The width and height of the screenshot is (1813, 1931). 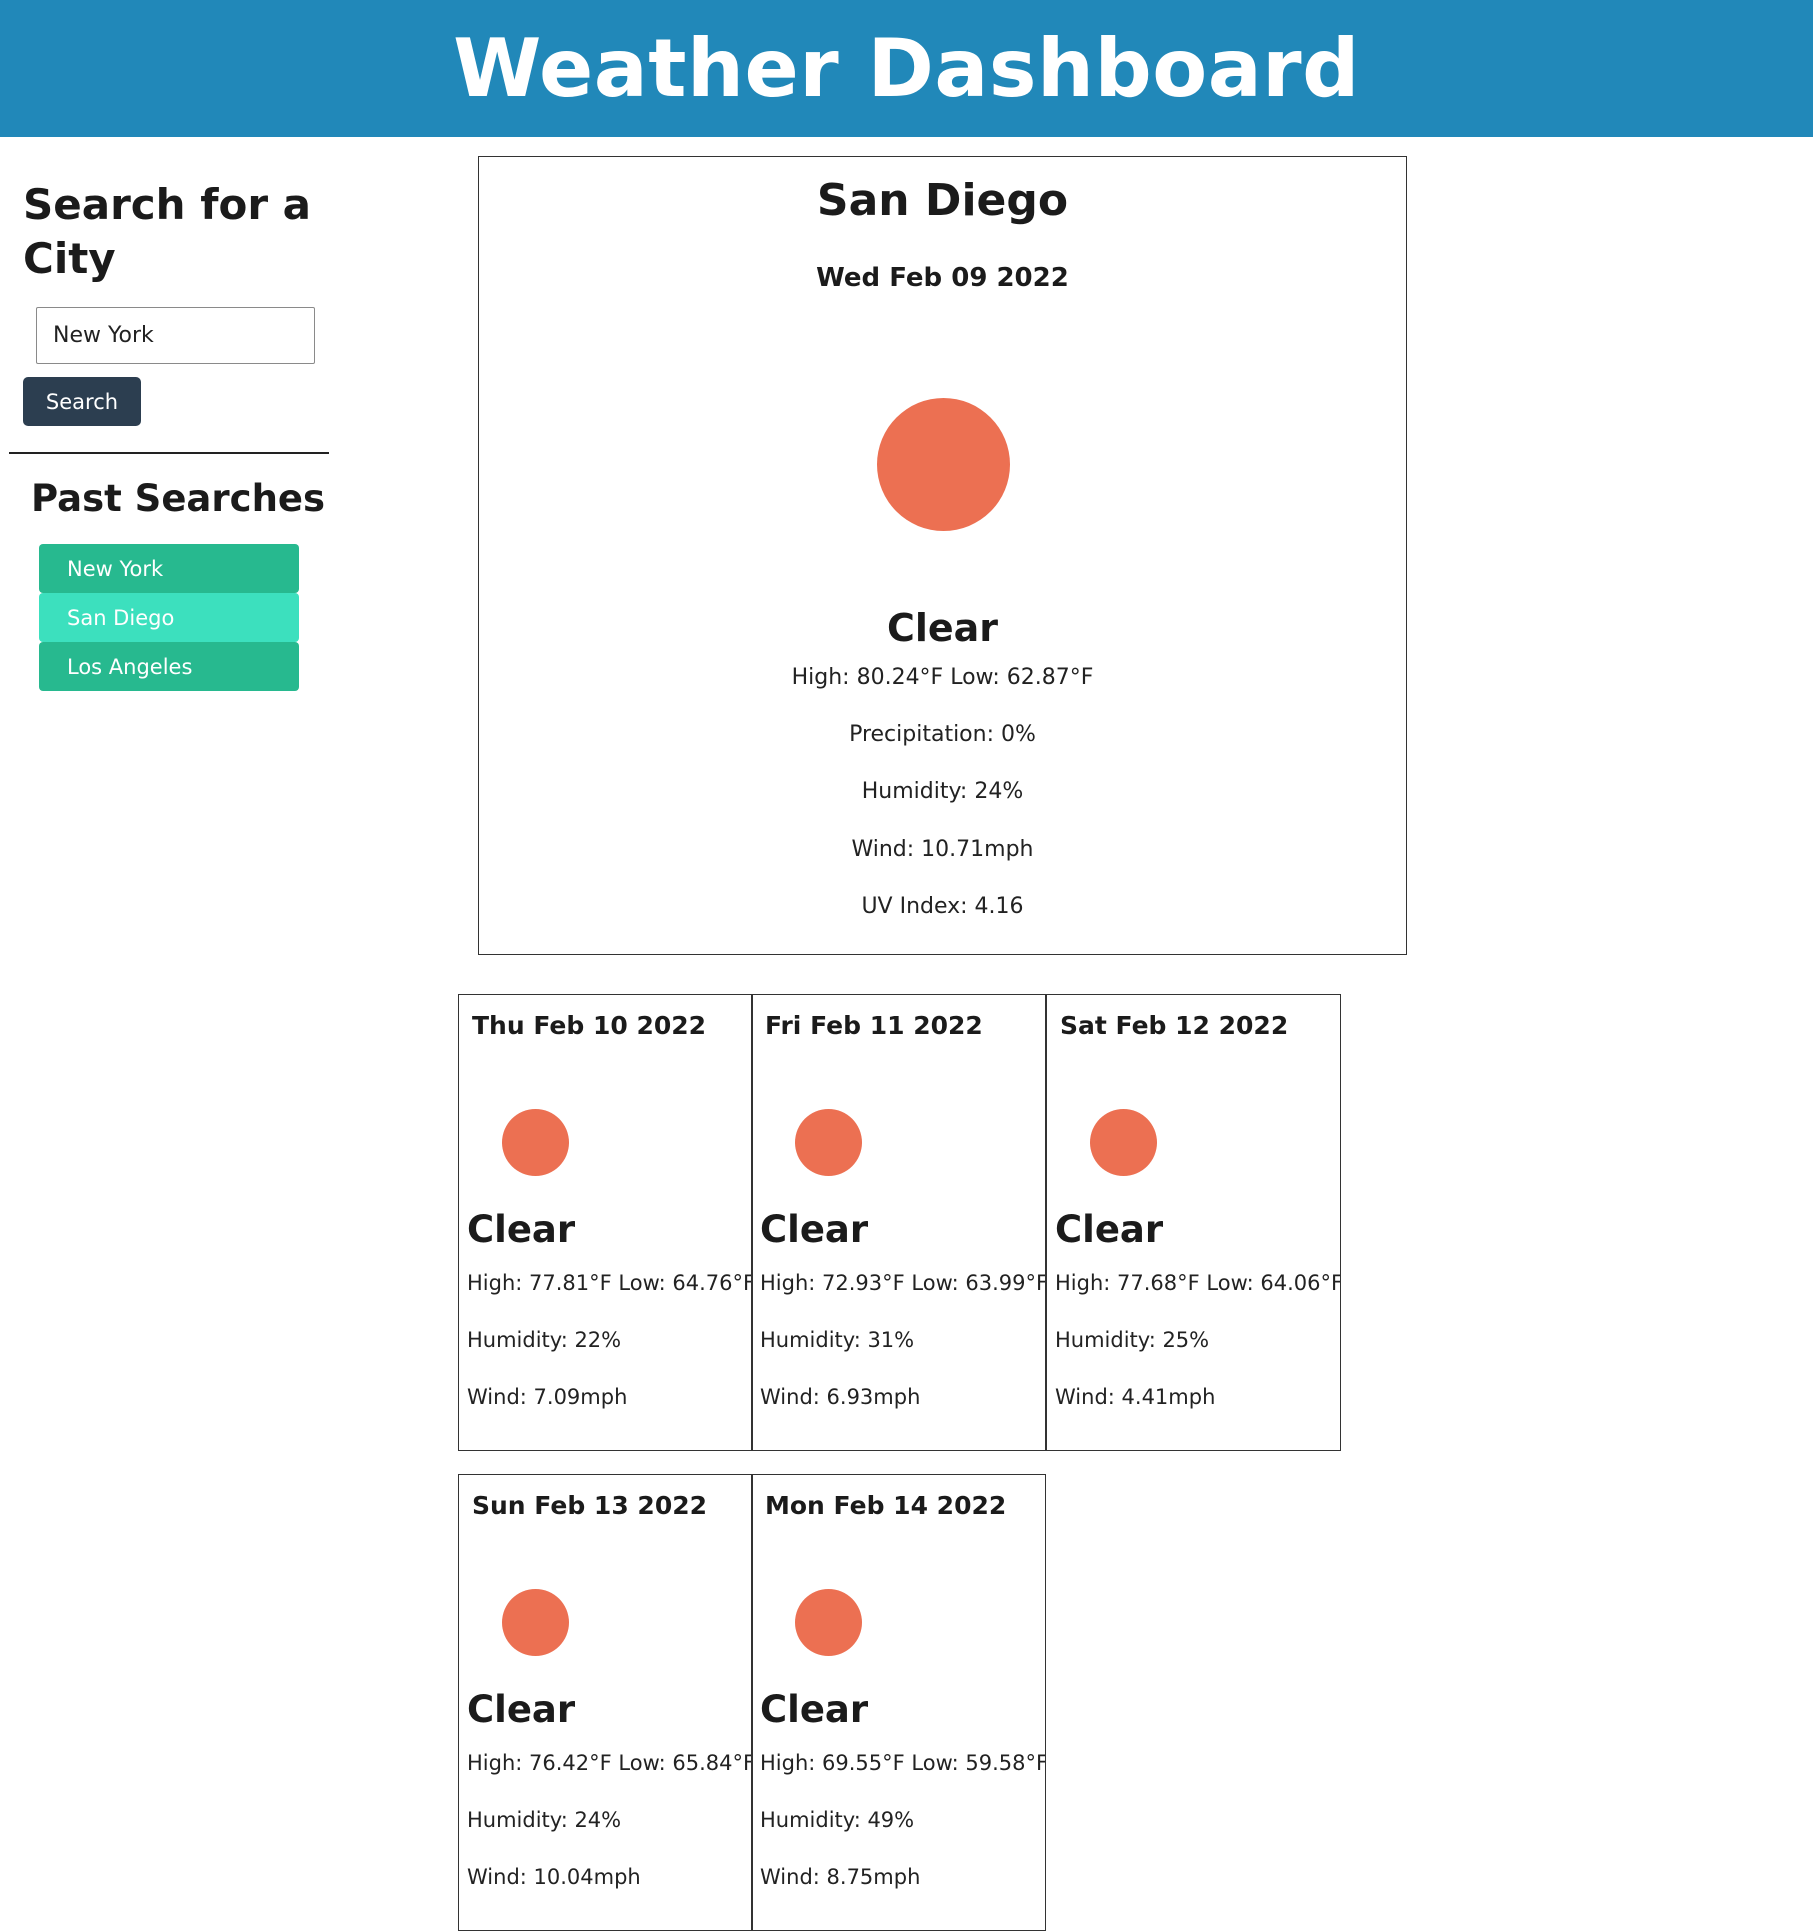 What do you see at coordinates (547, 1397) in the screenshot?
I see `forecast-wind: Wind: 7.09mph` at bounding box center [547, 1397].